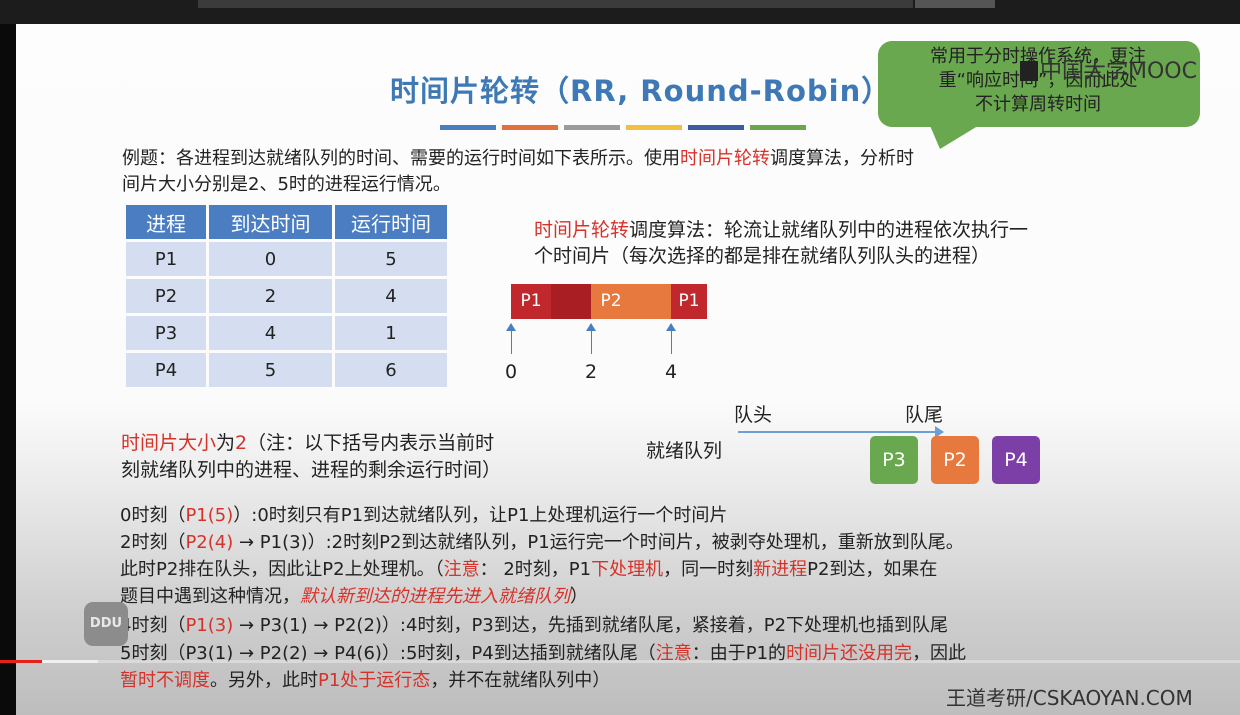 The width and height of the screenshot is (1240, 715). I want to click on gantt-tick-label: 0, so click(511, 372).